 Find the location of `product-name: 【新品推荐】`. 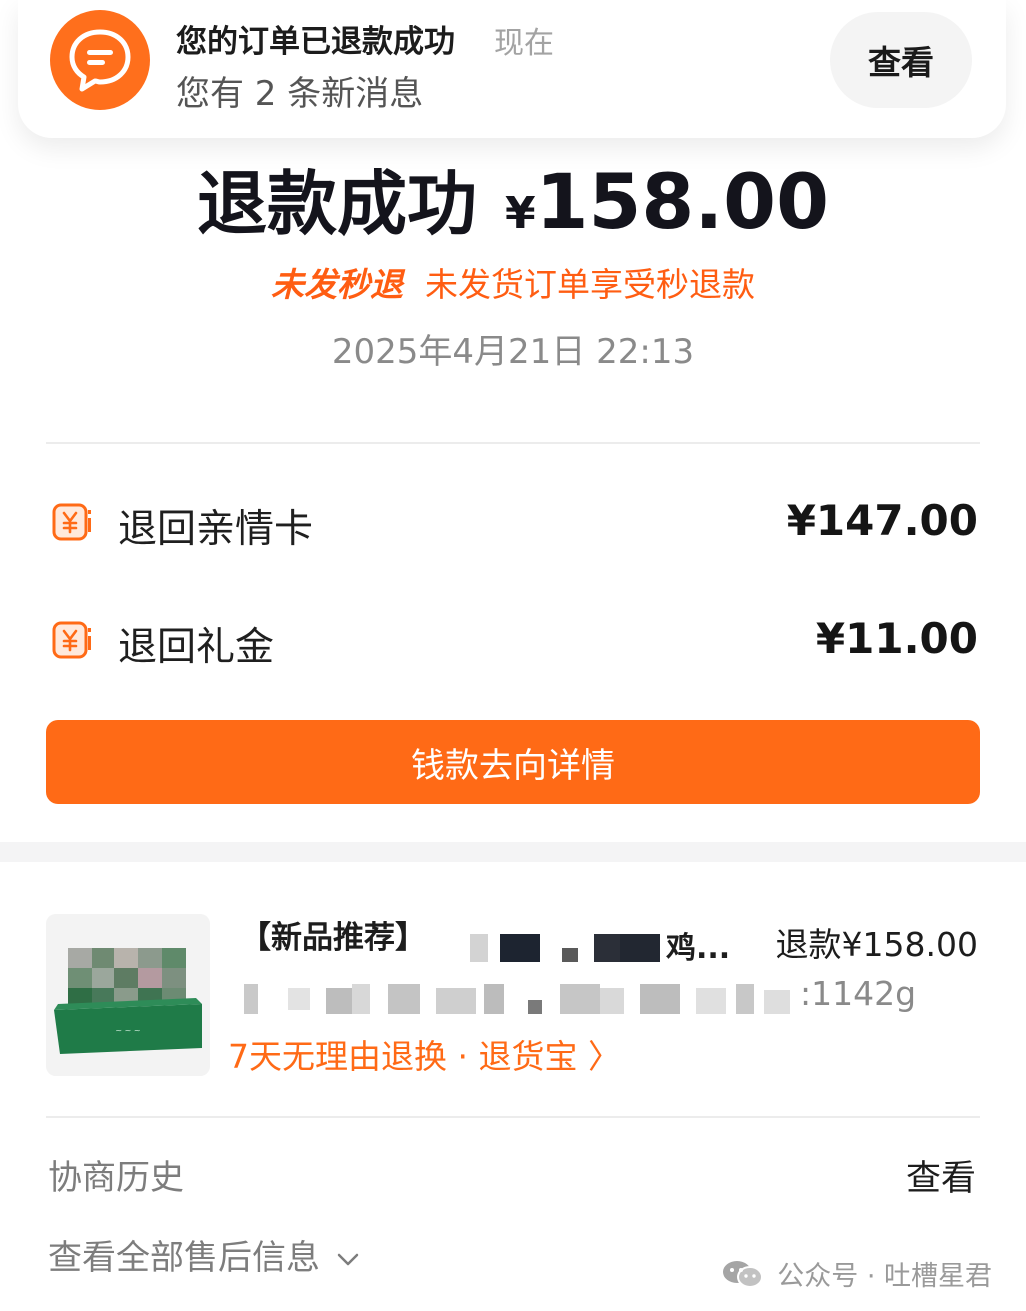

product-name: 【新品推荐】 is located at coordinates (333, 938).